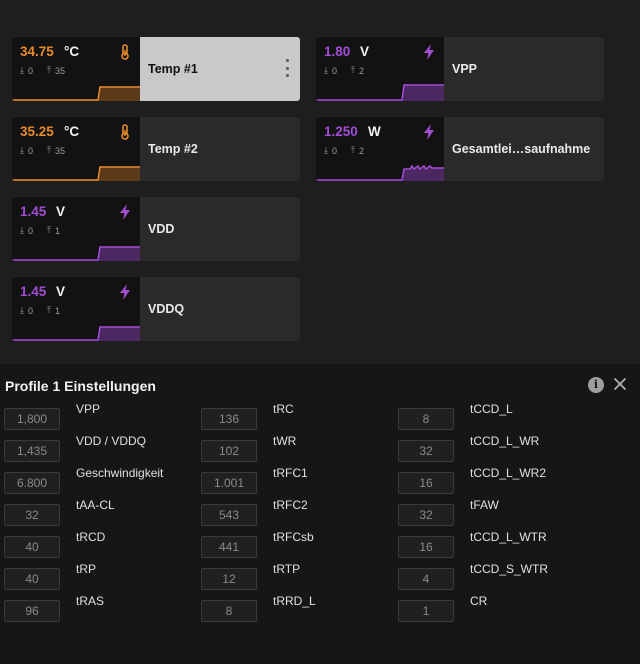  I want to click on sensor-value: 1.45, so click(33, 291).